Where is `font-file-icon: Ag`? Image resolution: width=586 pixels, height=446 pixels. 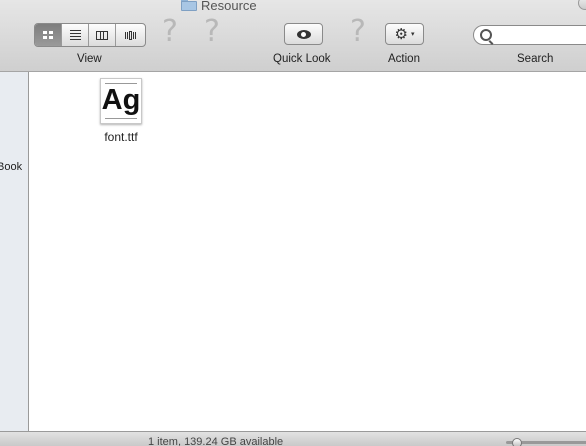
font-file-icon: Ag is located at coordinates (121, 101).